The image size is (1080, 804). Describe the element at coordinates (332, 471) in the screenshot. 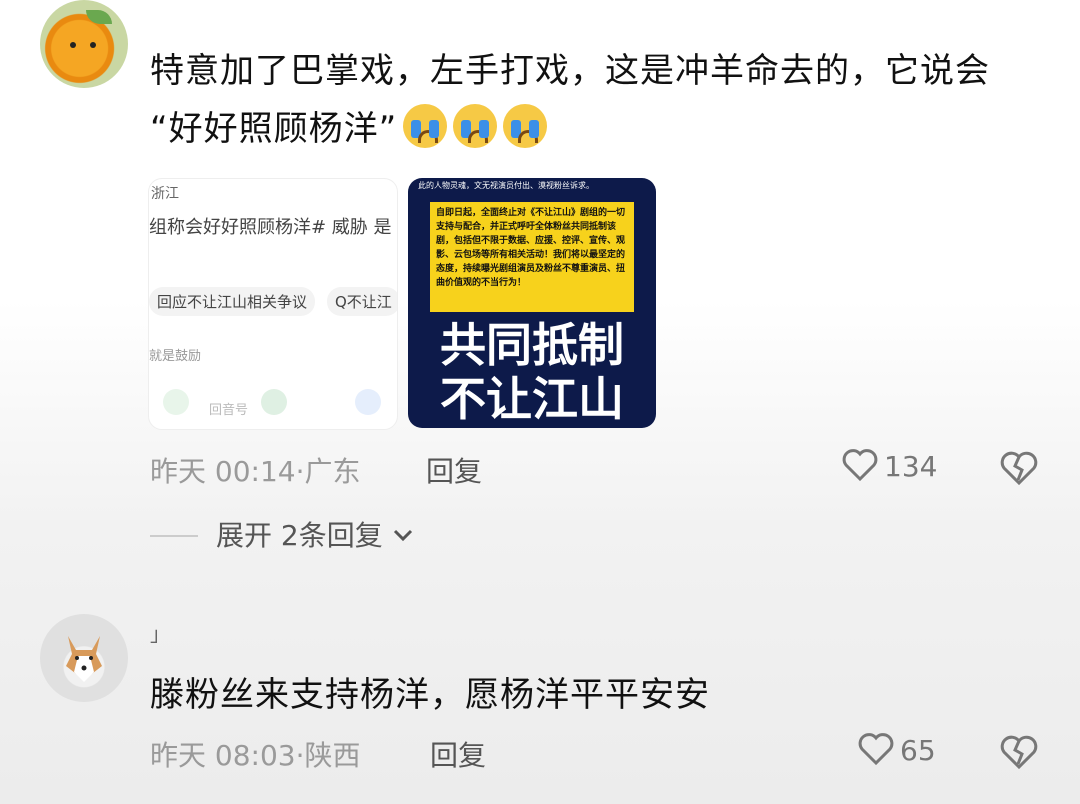

I see `comment-location: 广东` at that location.